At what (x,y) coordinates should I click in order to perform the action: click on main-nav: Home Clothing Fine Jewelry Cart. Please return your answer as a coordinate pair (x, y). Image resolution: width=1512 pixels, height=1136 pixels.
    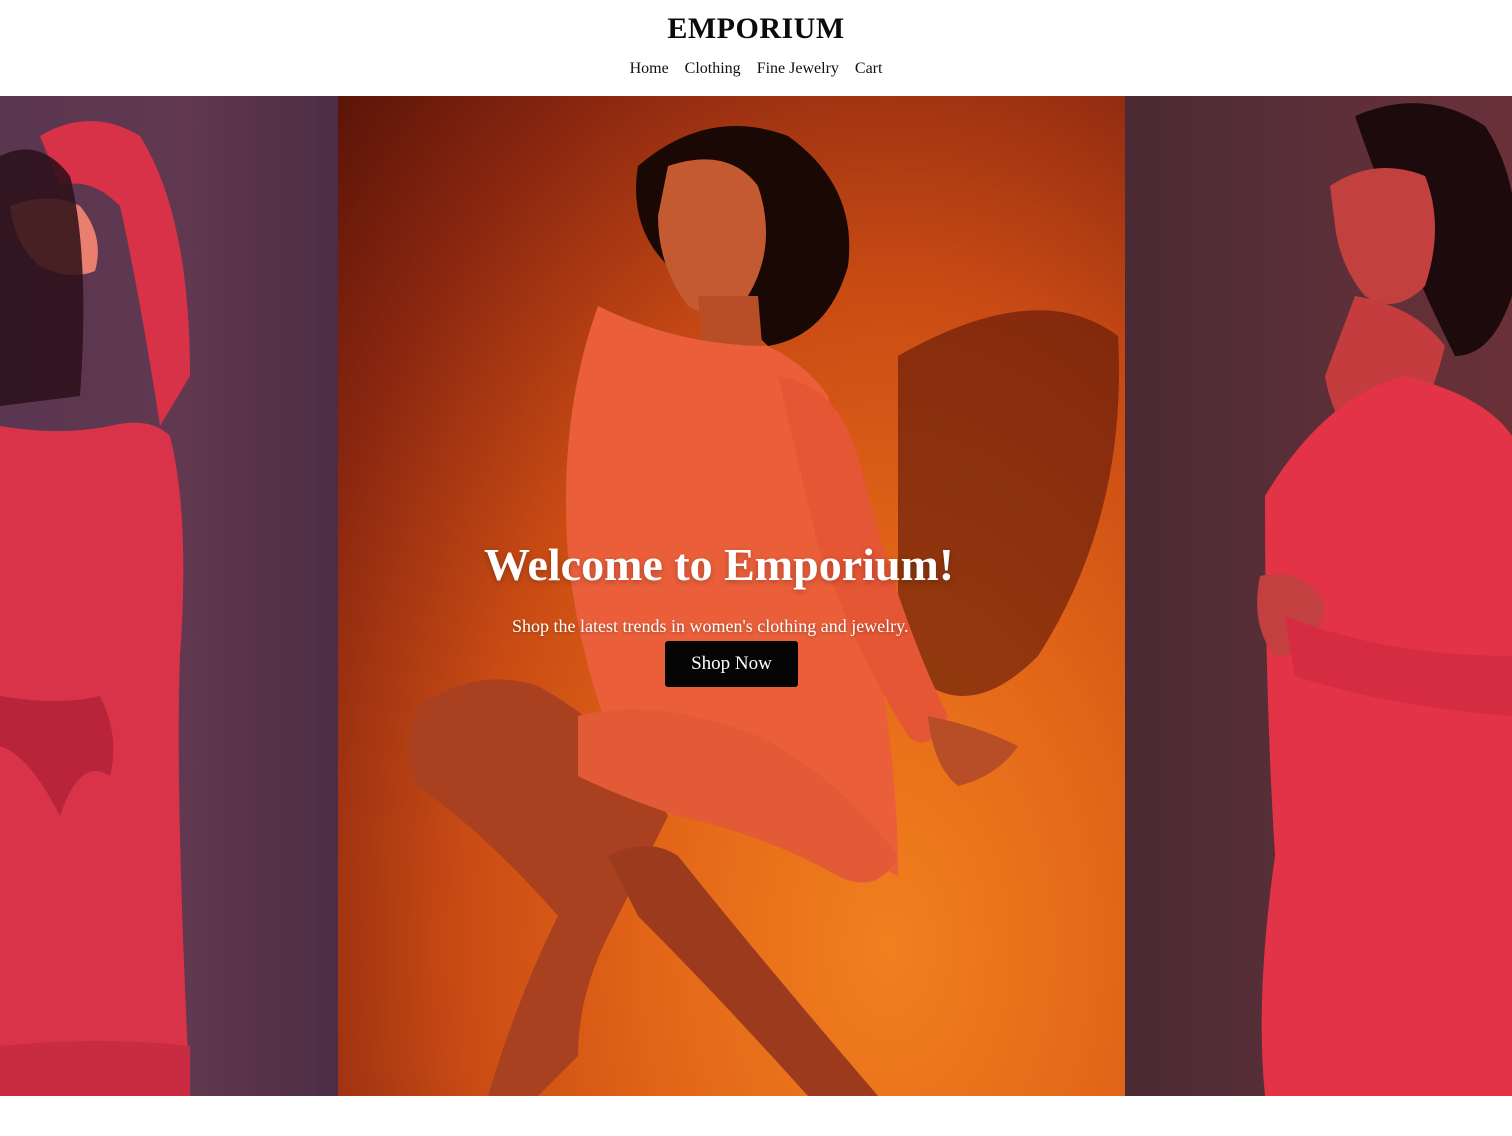
    Looking at the image, I should click on (756, 69).